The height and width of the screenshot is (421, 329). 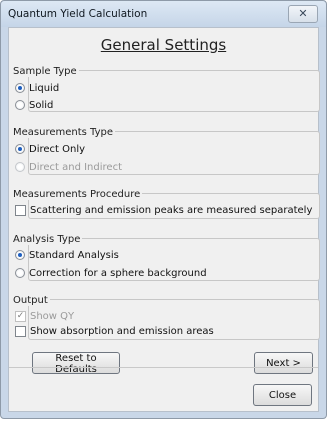 I want to click on radio-solid: Solid, so click(x=34, y=105).